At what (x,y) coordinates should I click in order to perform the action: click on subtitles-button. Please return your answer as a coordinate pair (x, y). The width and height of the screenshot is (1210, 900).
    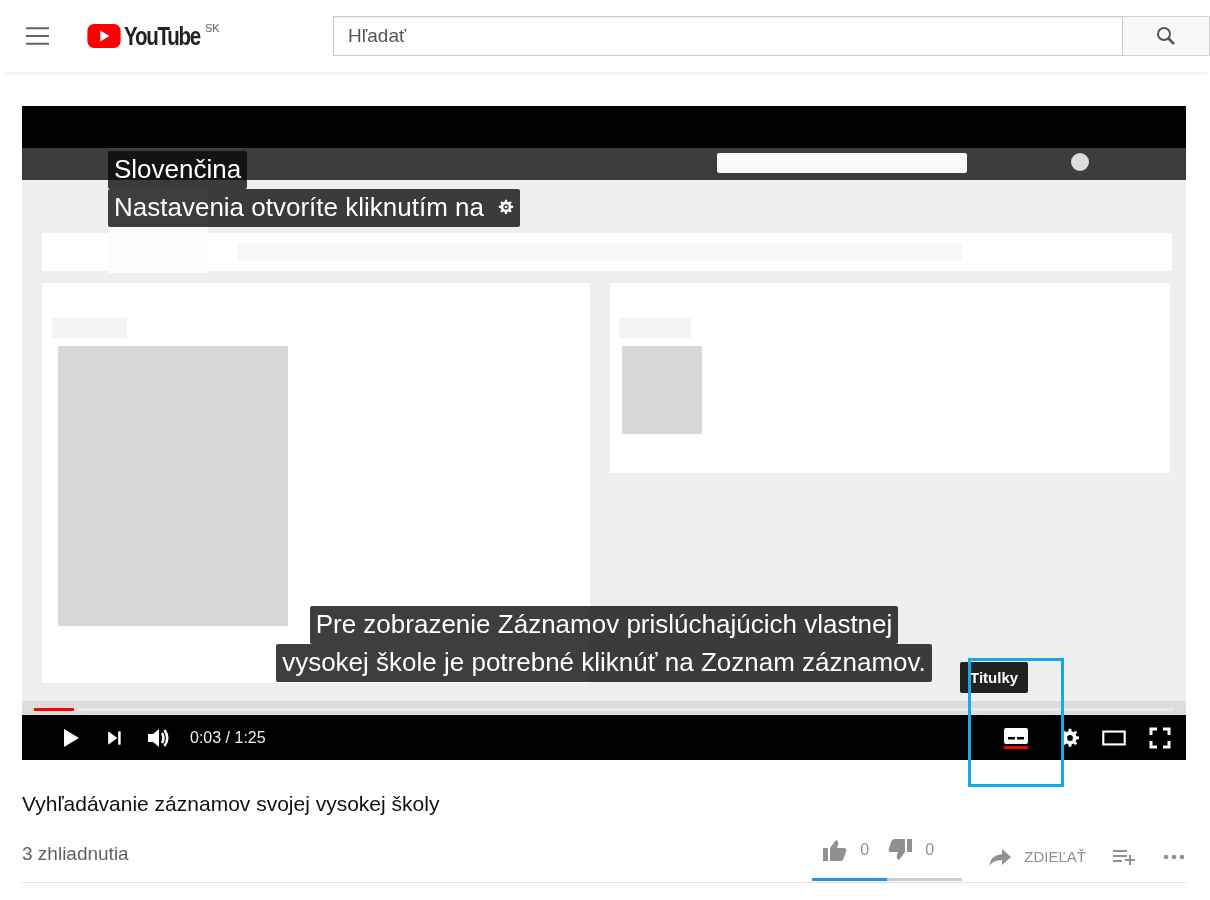
    Looking at the image, I should click on (1016, 722).